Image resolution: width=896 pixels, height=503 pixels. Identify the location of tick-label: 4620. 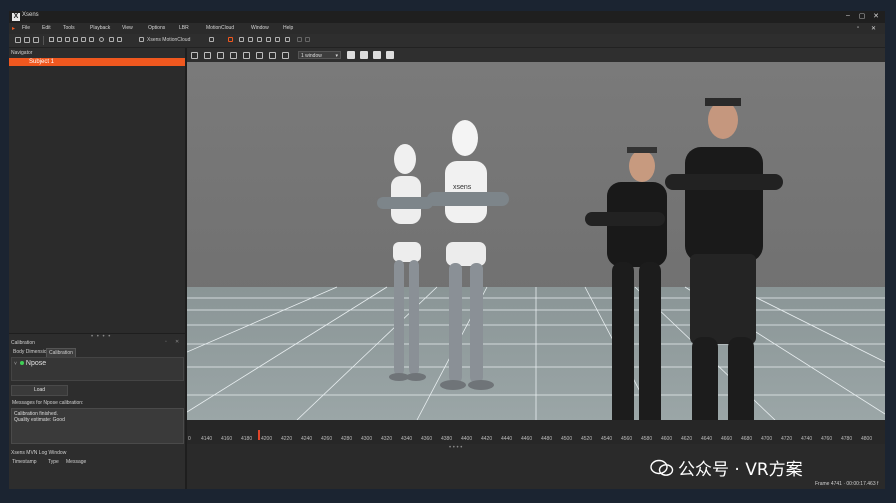
(687, 439).